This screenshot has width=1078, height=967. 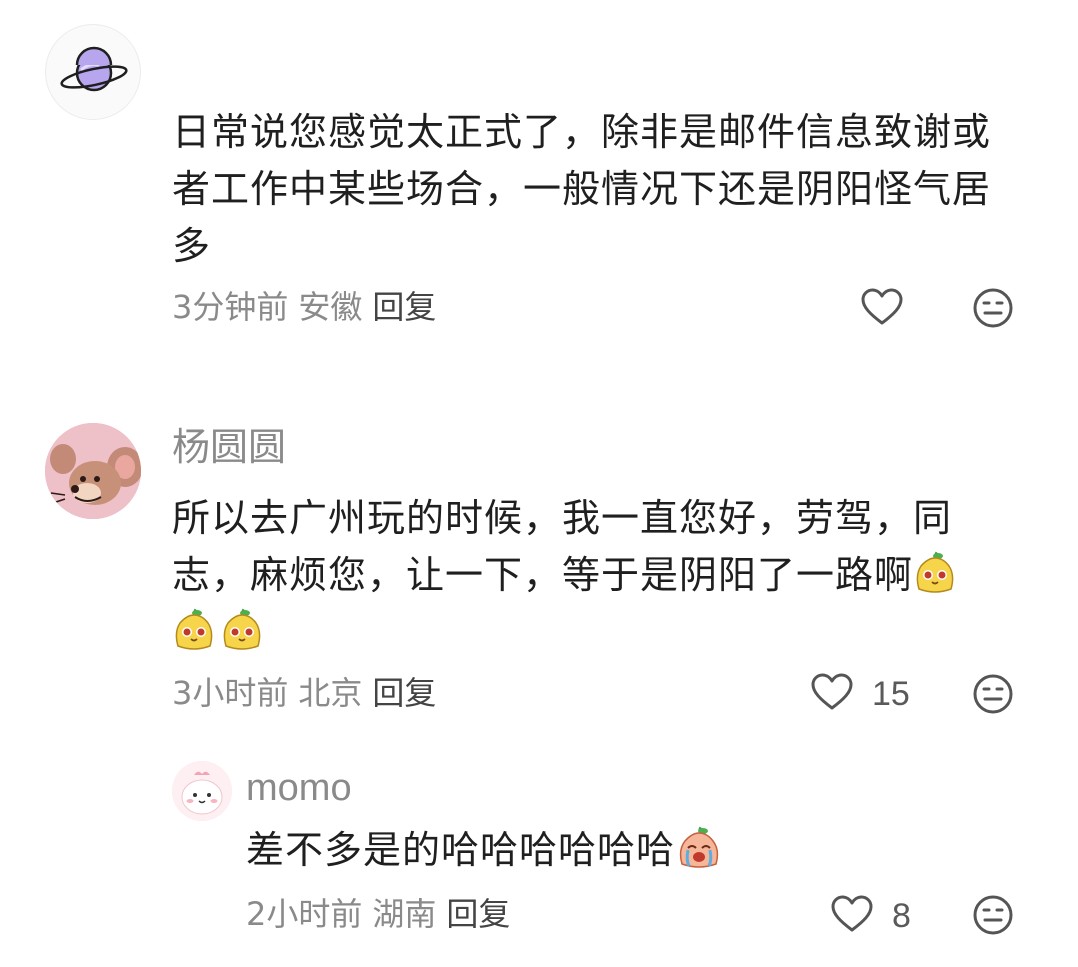 What do you see at coordinates (461, 850) in the screenshot?
I see `reply-text-content: 差不多是的哈哈哈哈哈哈` at bounding box center [461, 850].